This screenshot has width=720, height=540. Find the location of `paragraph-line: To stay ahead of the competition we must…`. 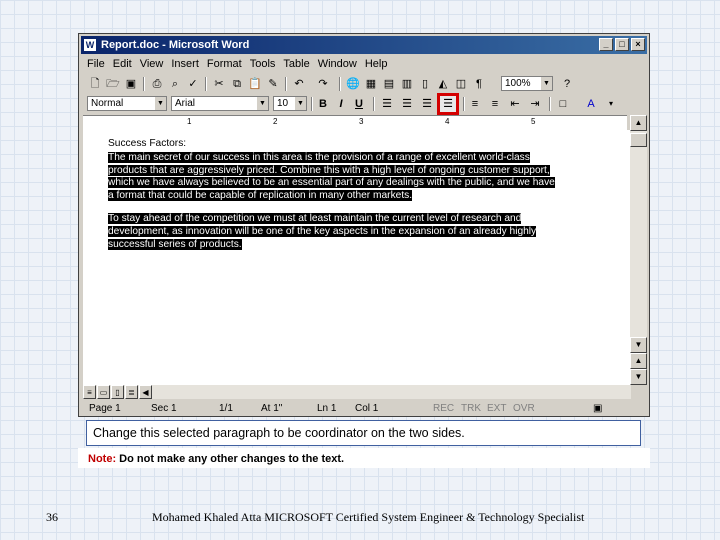

paragraph-line: To stay ahead of the competition we must… is located at coordinates (315, 218).